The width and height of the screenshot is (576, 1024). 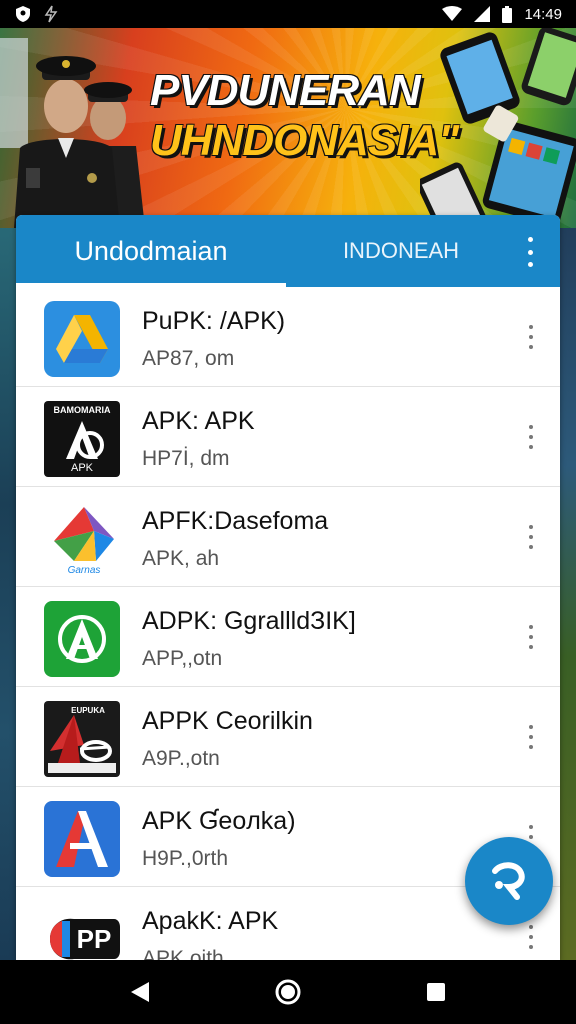 I want to click on banner-title: PVDUNERAN UHNDONASIA", so click(x=304, y=116).